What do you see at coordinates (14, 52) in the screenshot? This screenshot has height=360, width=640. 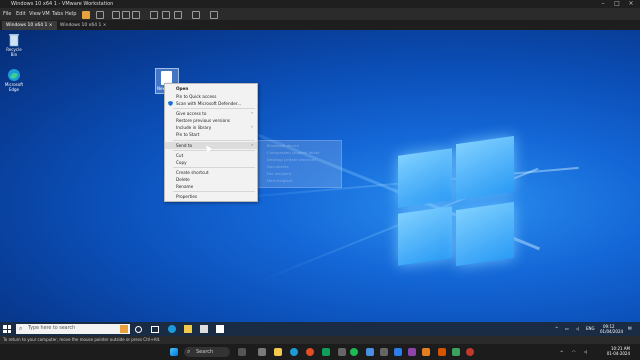 I see `desktop-icon-label: Recycle Bin` at bounding box center [14, 52].